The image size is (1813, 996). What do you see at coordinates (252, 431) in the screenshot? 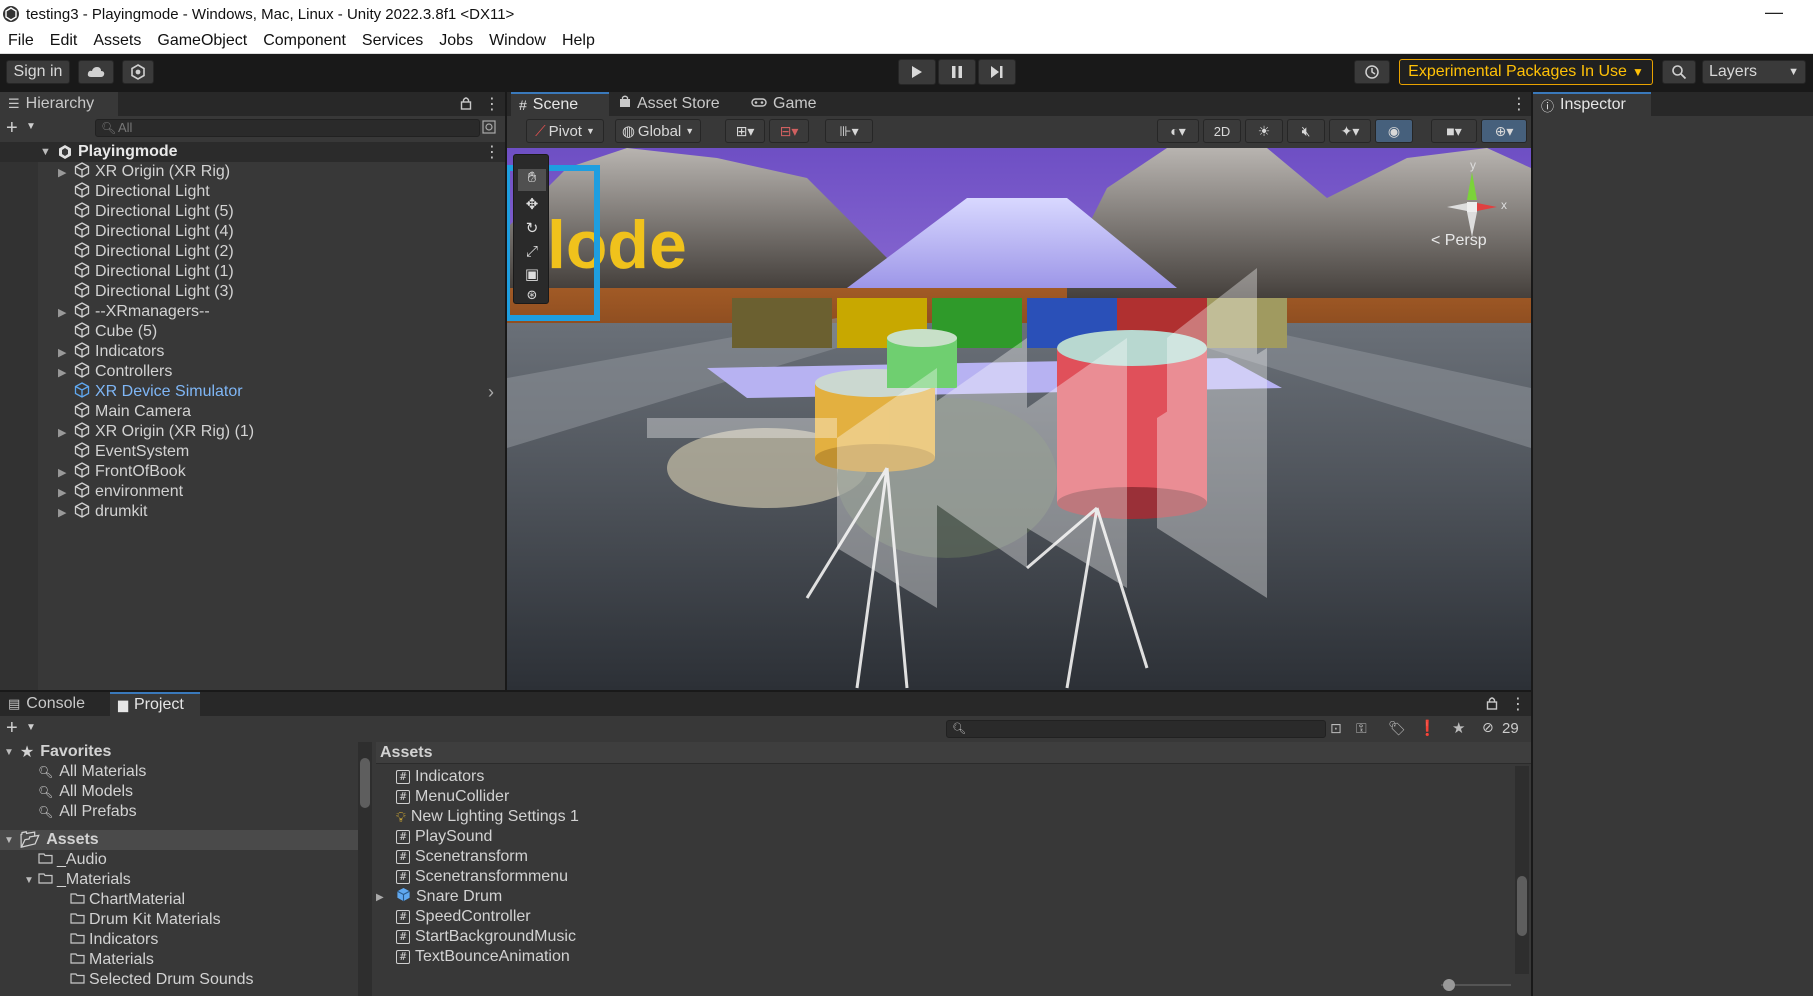
I see `hierarchy-item: ▶ XR Origin (XR Rig) (1)` at bounding box center [252, 431].